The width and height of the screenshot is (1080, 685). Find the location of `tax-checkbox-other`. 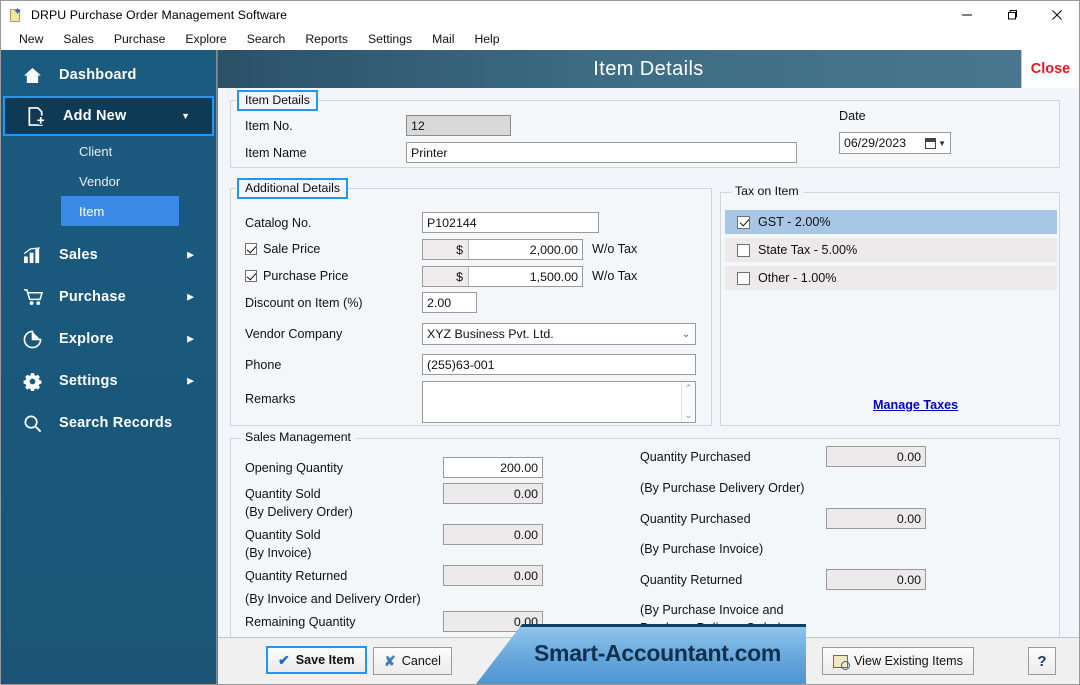

tax-checkbox-other is located at coordinates (743, 278).